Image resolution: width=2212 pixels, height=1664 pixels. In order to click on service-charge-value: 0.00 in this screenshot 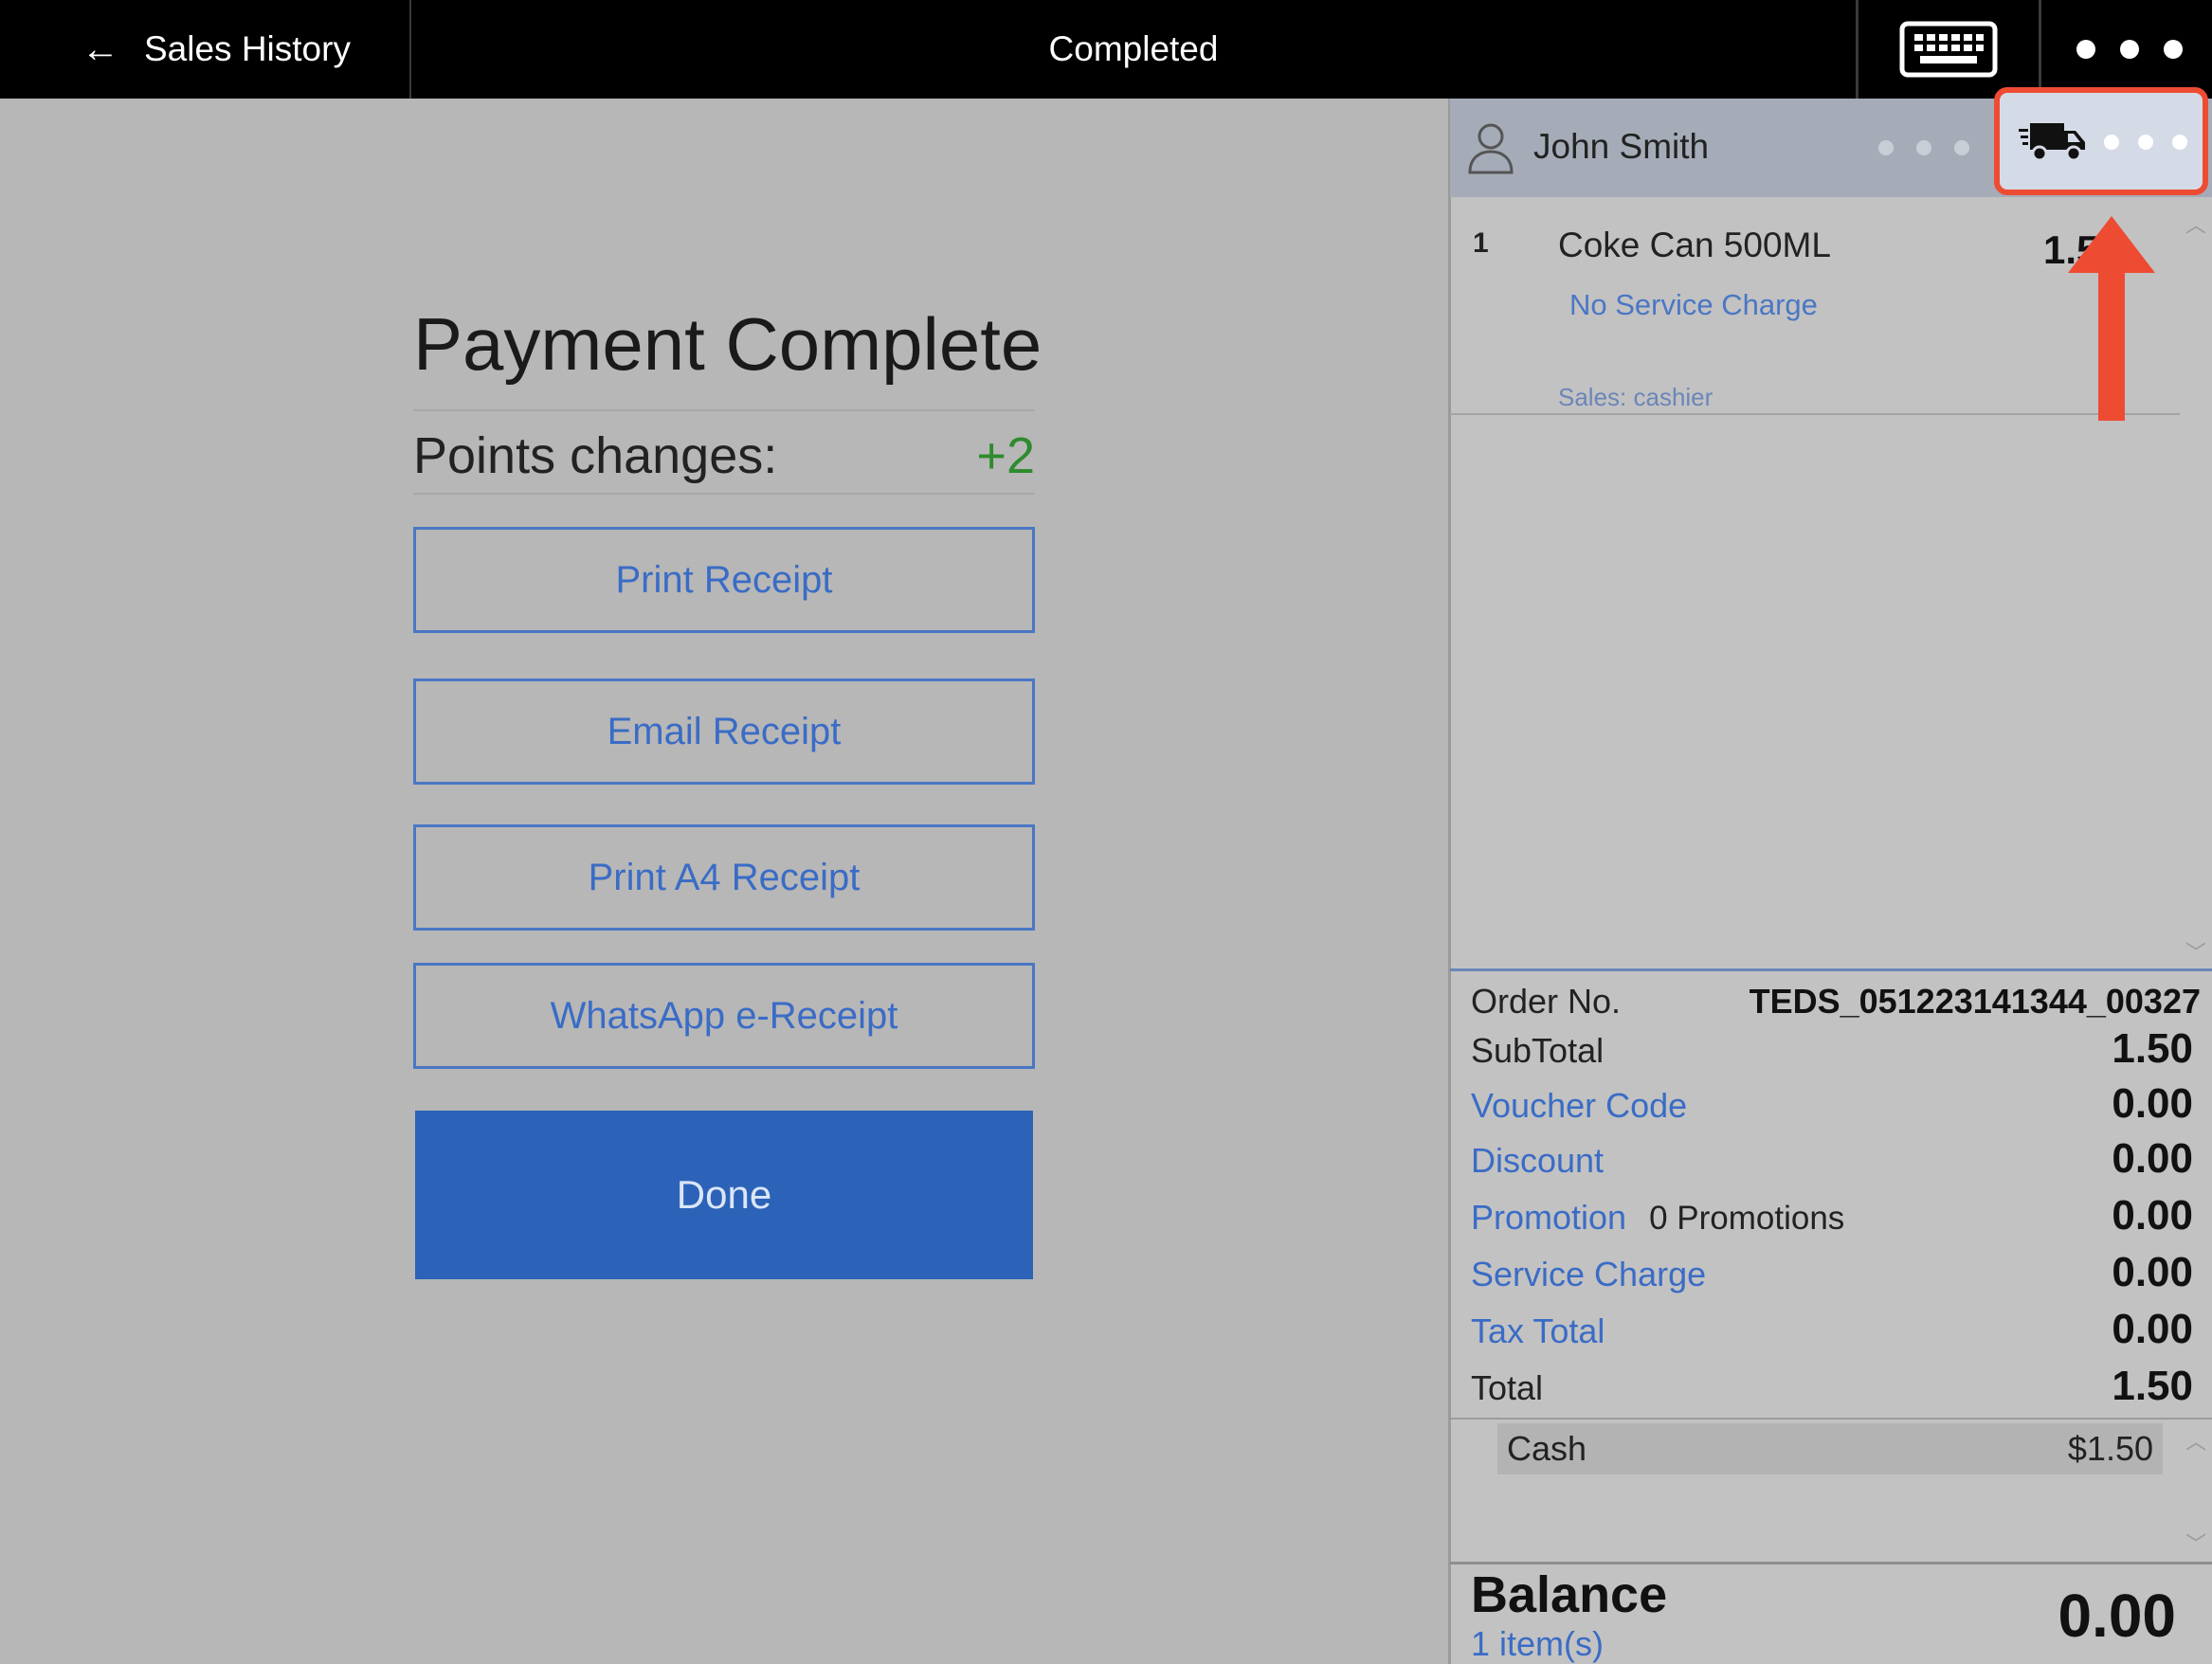, I will do `click(2152, 1272)`.